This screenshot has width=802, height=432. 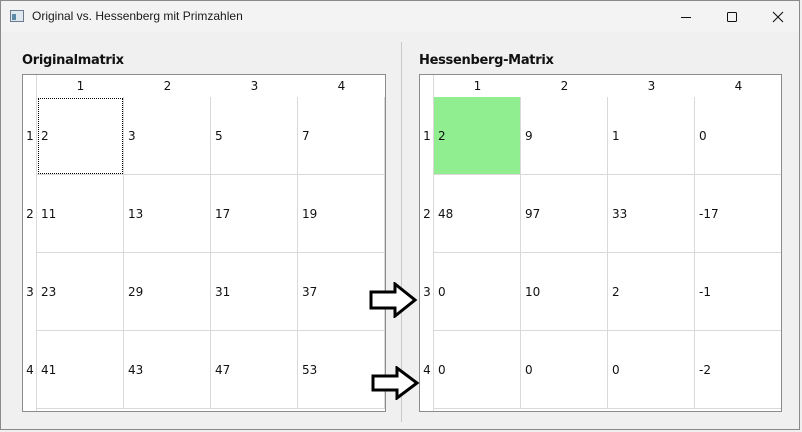 I want to click on close-button, so click(x=778, y=16).